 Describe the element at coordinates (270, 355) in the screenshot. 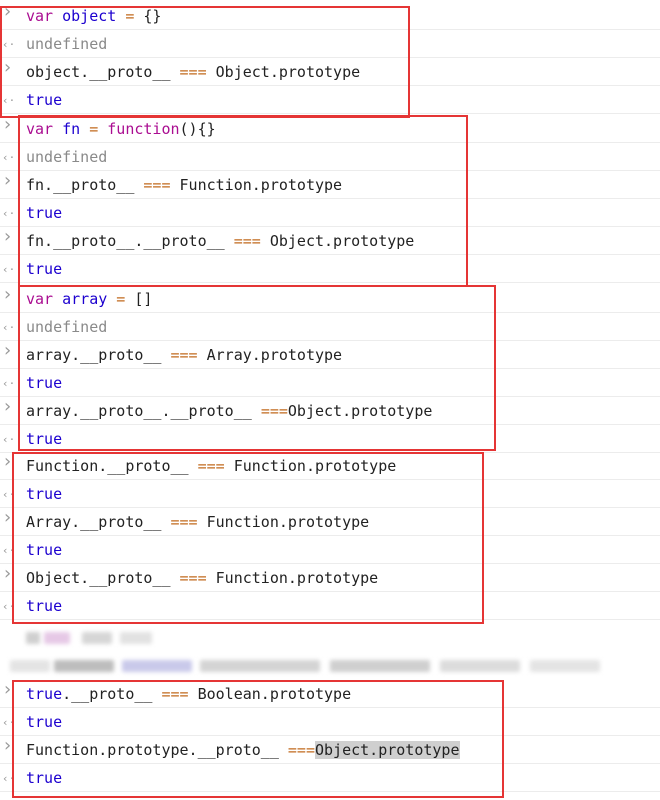

I see `code-token: Array.prototype` at that location.